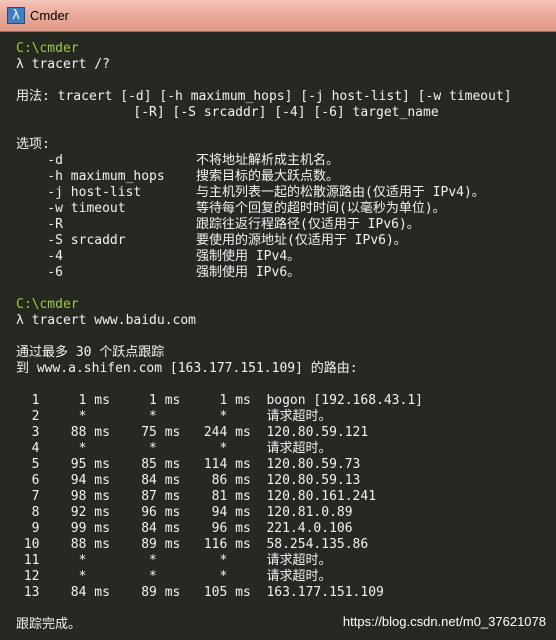  What do you see at coordinates (196, 496) in the screenshot?
I see `console-line: 7 98 ms 87 ms 81 ms 120.80.161.241` at bounding box center [196, 496].